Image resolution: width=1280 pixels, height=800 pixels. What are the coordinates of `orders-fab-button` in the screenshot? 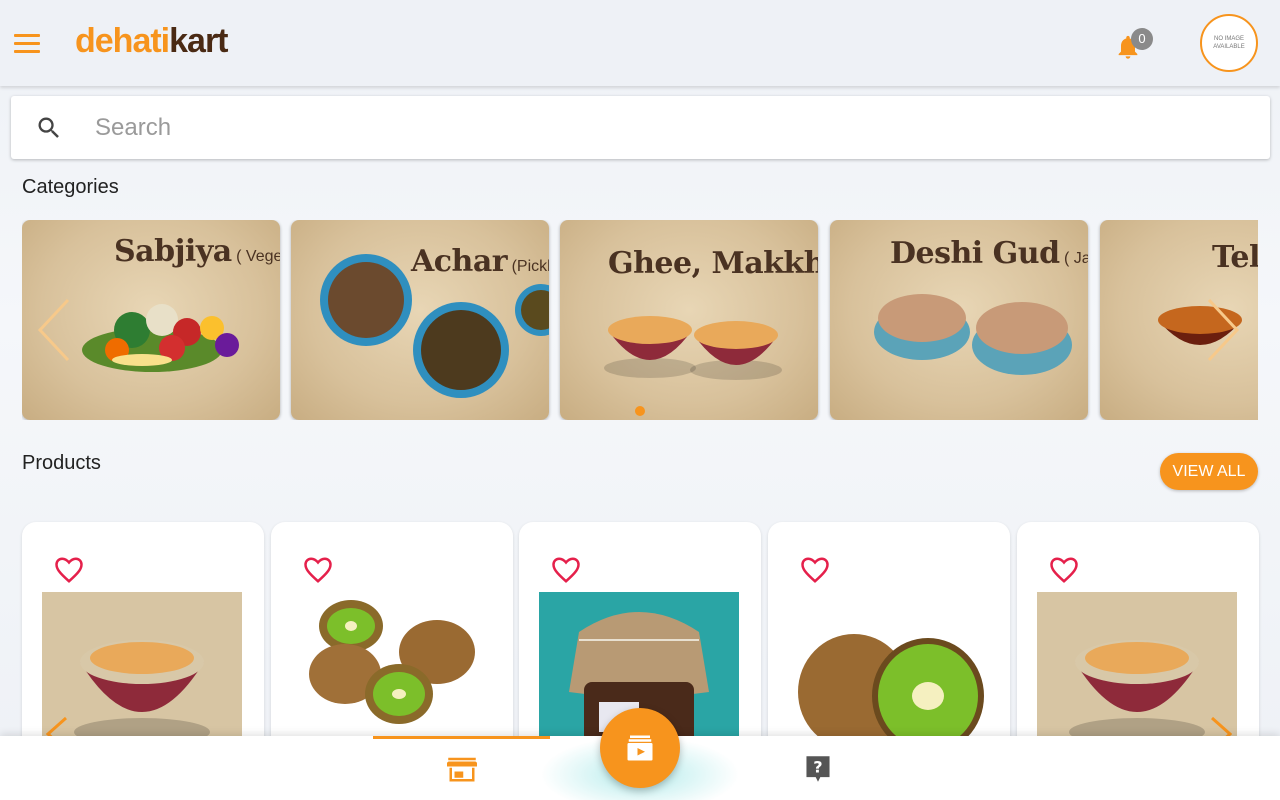 It's located at (640, 748).